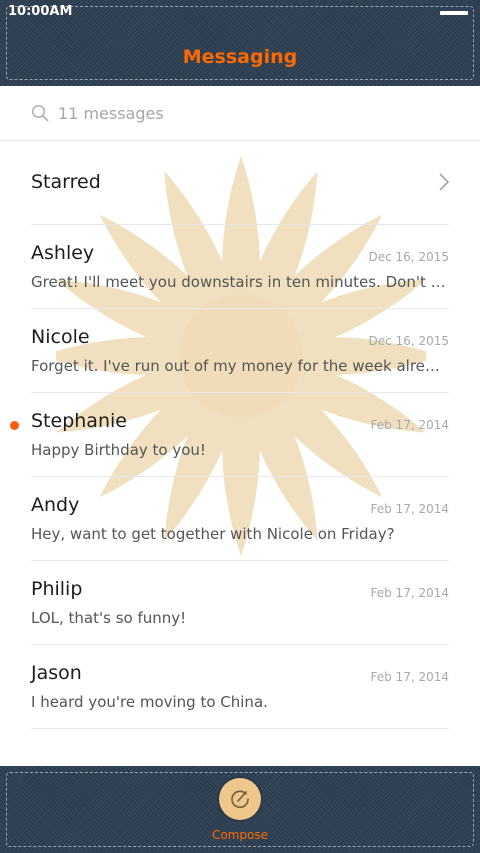  Describe the element at coordinates (149, 702) in the screenshot. I see `message-preview: I heard you're moving to China.` at that location.